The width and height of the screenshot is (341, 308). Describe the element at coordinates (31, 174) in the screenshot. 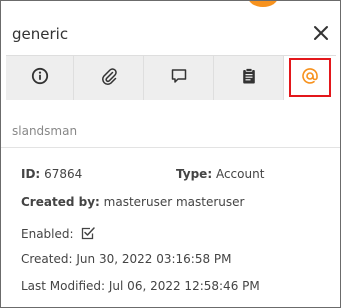

I see `id-label: ID:` at that location.